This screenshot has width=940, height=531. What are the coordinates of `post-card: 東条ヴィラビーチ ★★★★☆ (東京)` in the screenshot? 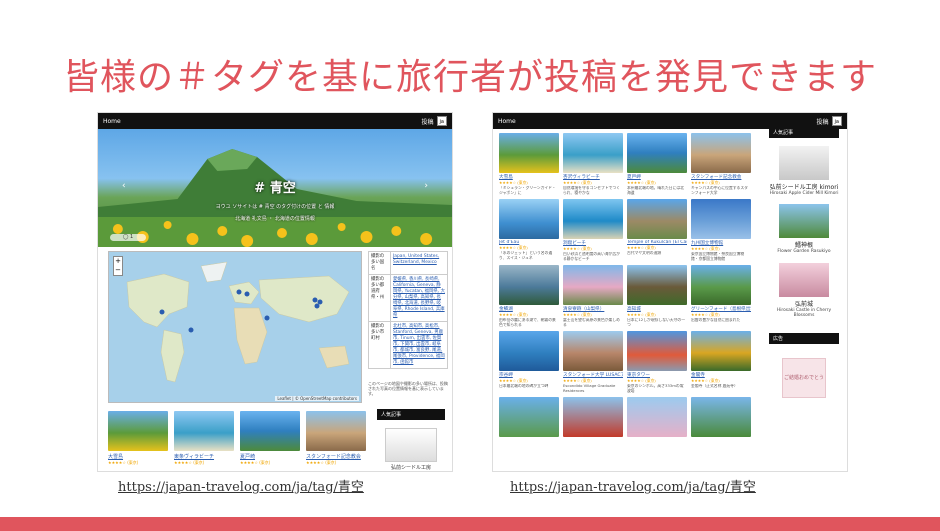 It's located at (204, 438).